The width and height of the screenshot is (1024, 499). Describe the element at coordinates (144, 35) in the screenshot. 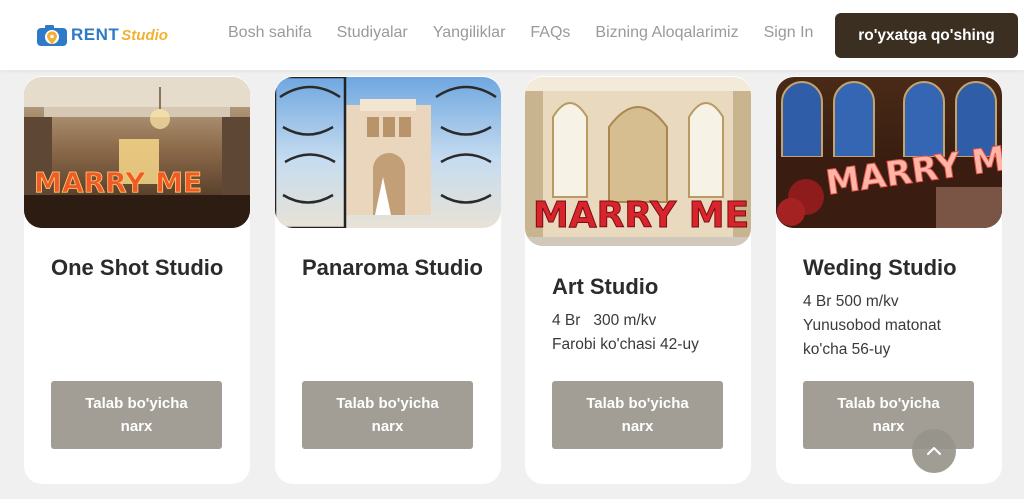

I see `logo-text-studio: Studio` at that location.